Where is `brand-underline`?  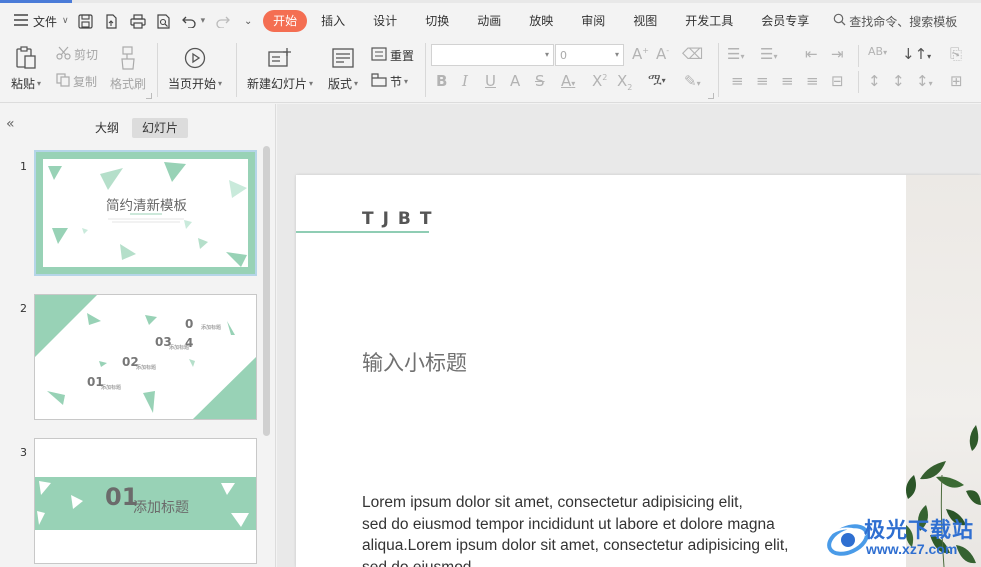
brand-underline is located at coordinates (362, 232).